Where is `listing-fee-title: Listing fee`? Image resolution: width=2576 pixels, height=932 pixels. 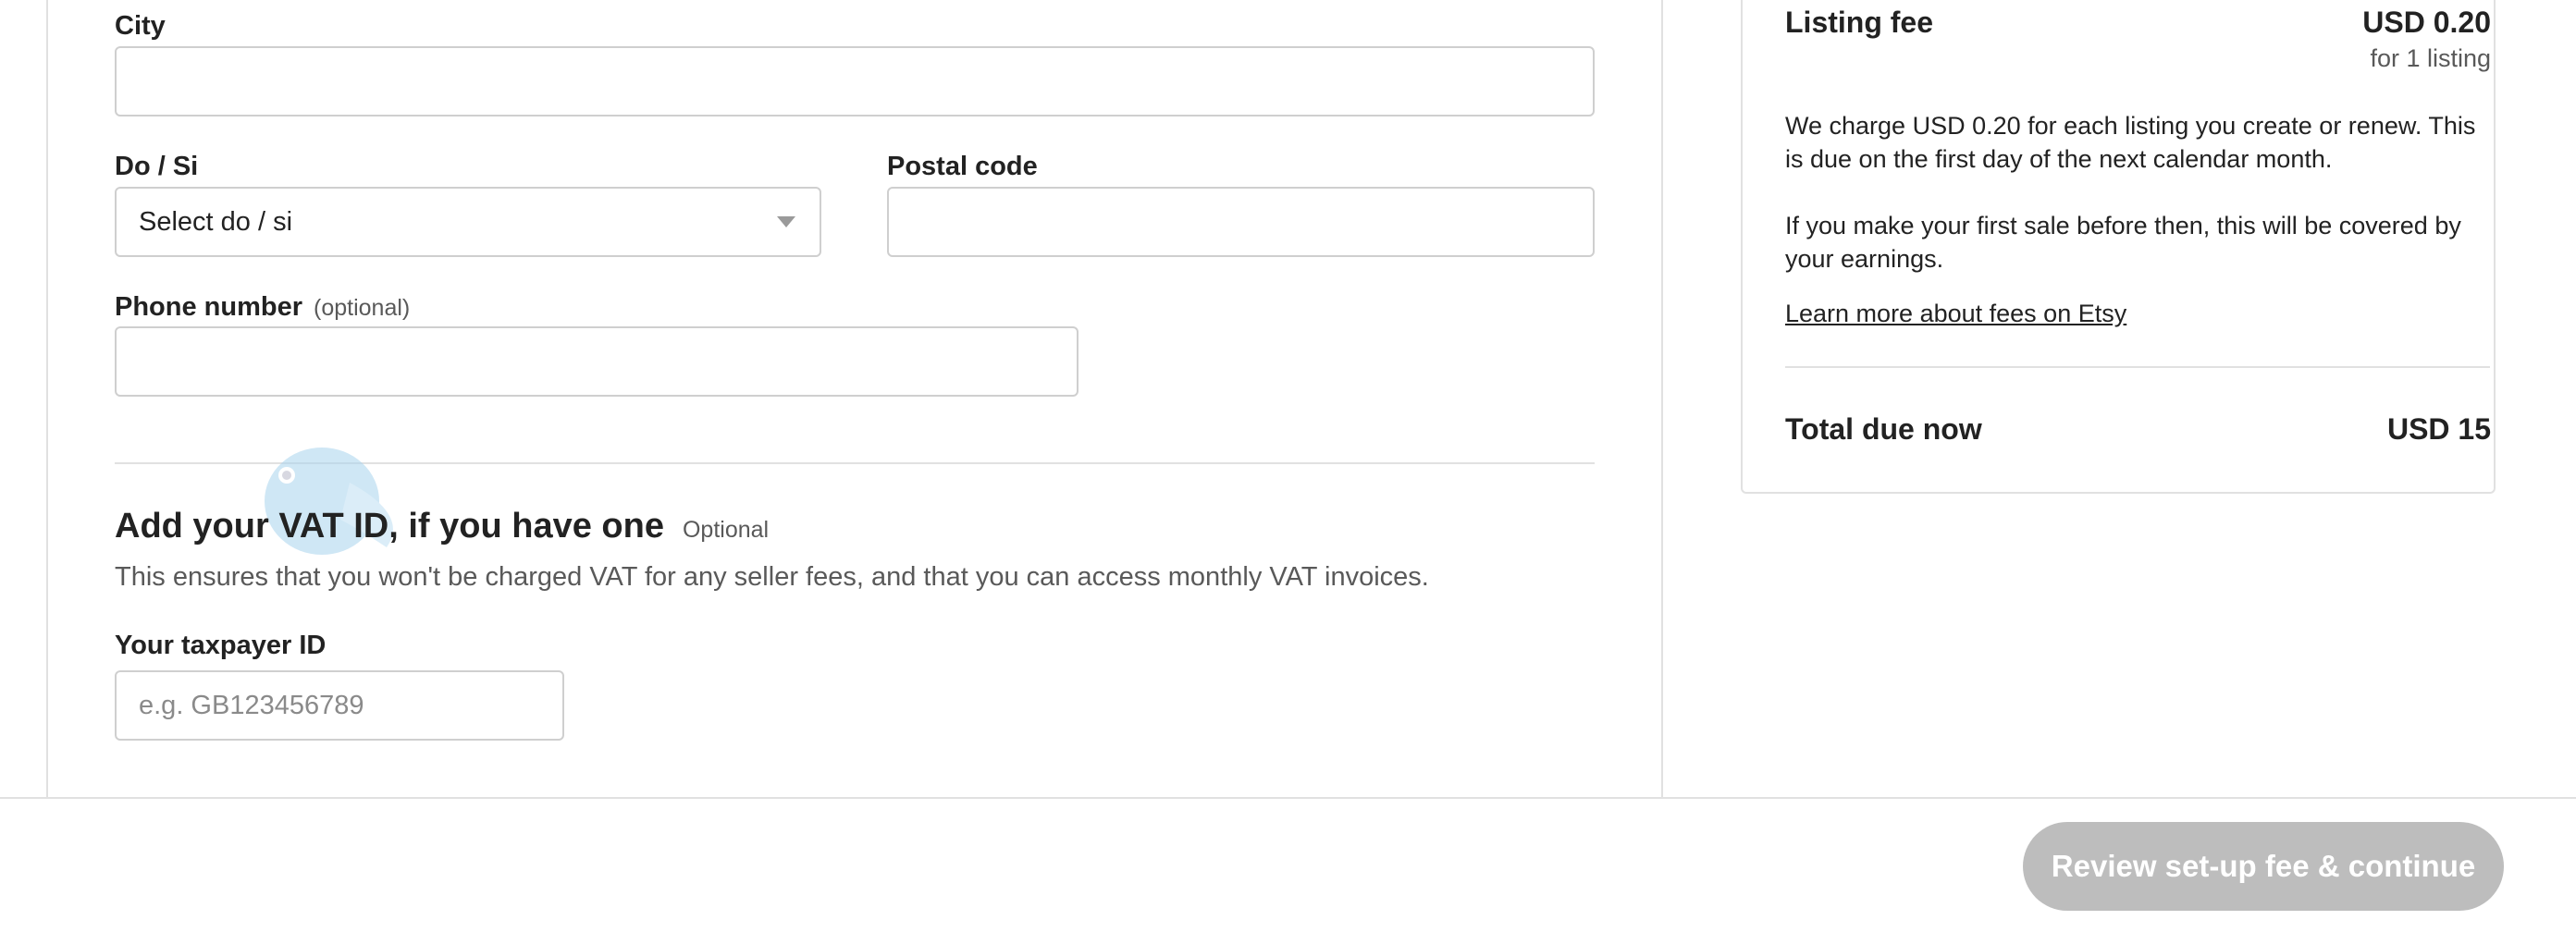 listing-fee-title: Listing fee is located at coordinates (1859, 23).